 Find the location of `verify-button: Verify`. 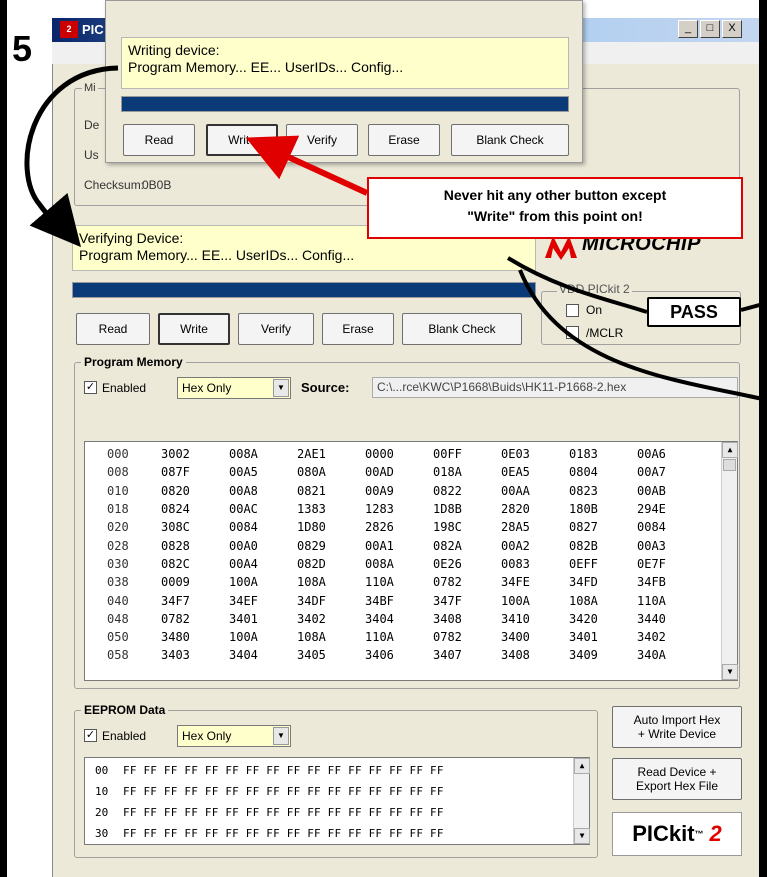

verify-button: Verify is located at coordinates (276, 329).